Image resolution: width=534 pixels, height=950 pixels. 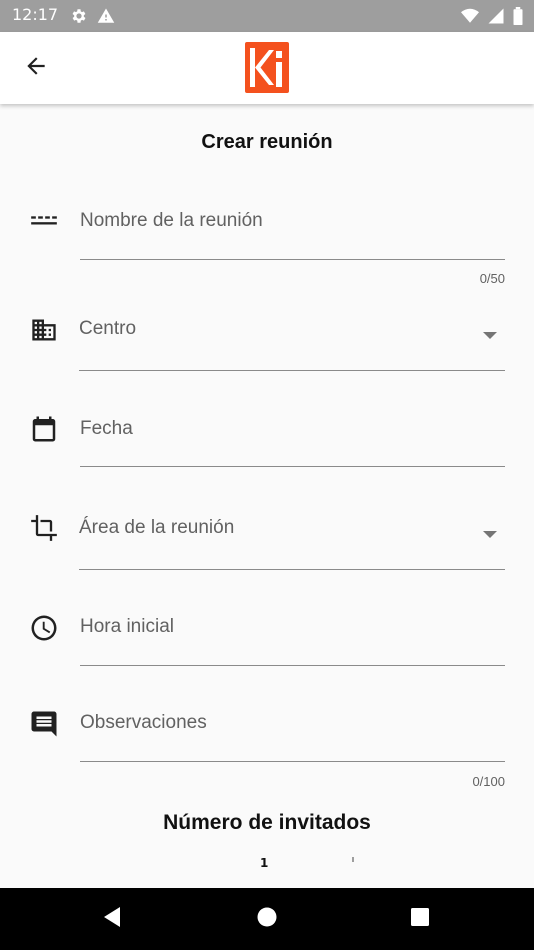 I want to click on stepper-knob-icon, so click(x=353, y=859).